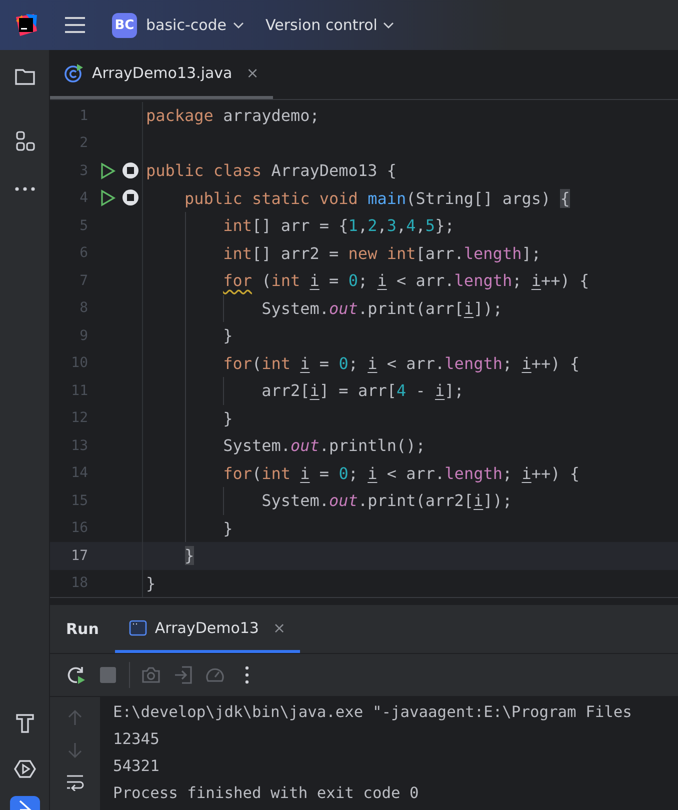  What do you see at coordinates (137, 628) in the screenshot?
I see `window-icon` at bounding box center [137, 628].